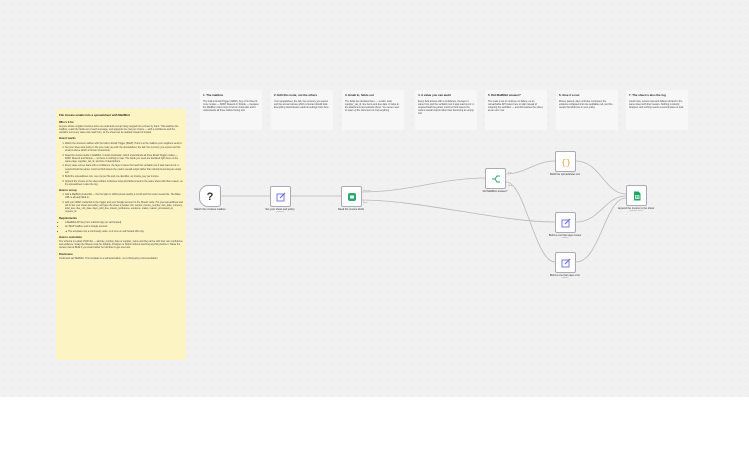  I want to click on code-braces-icon: {}, so click(566, 163).